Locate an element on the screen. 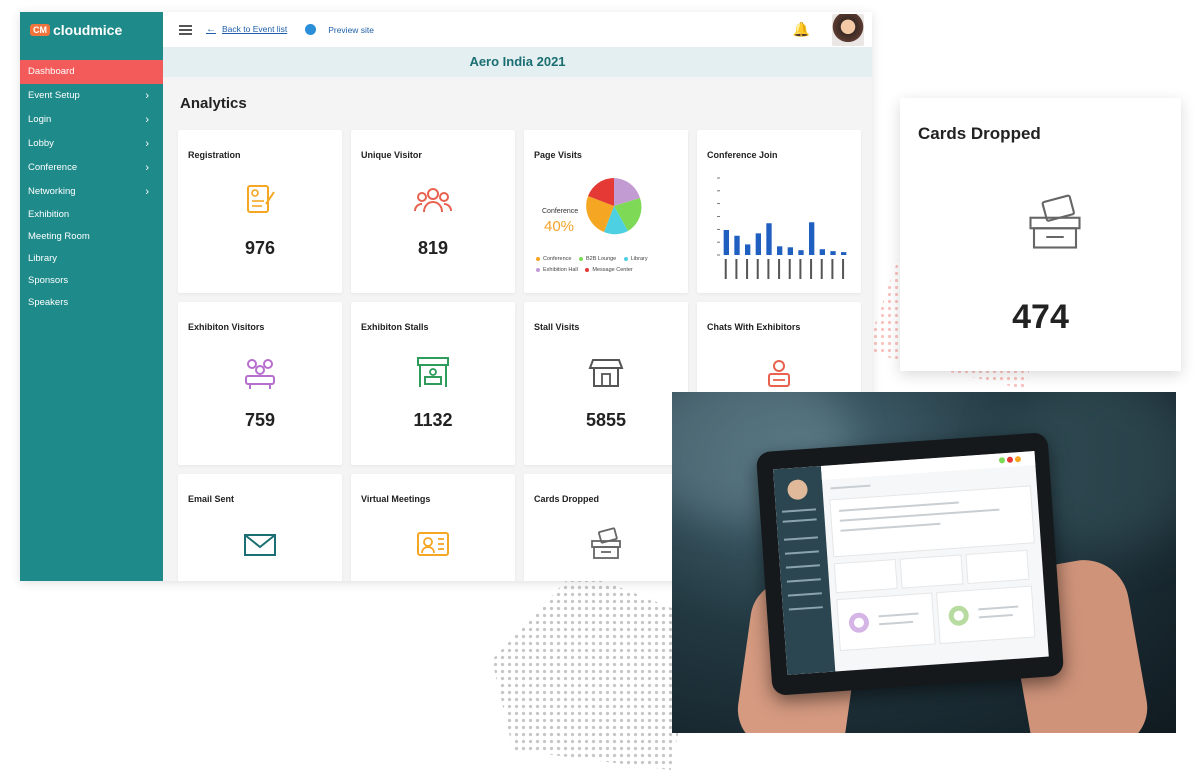 This screenshot has width=1196, height=771. visitors-group-icon is located at coordinates (433, 200).